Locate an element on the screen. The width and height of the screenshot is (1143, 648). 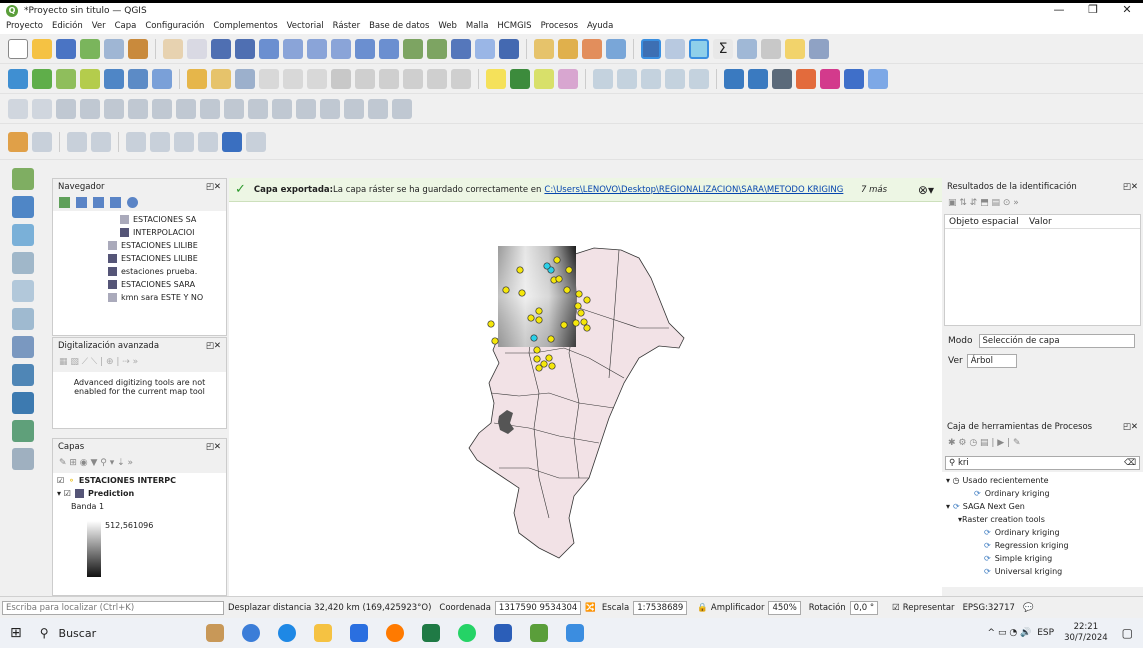
shape-polygon-icon is located at coordinates (138, 108).